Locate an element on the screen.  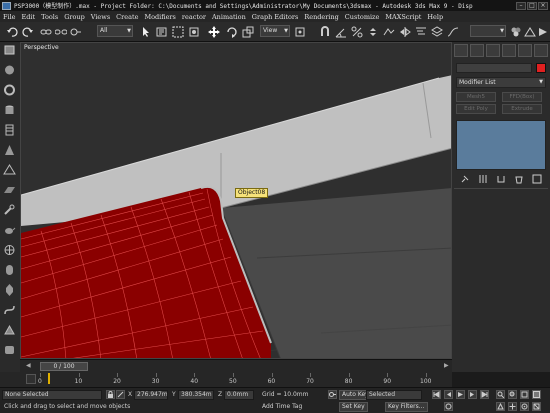
move-icon is located at coordinates (214, 32).